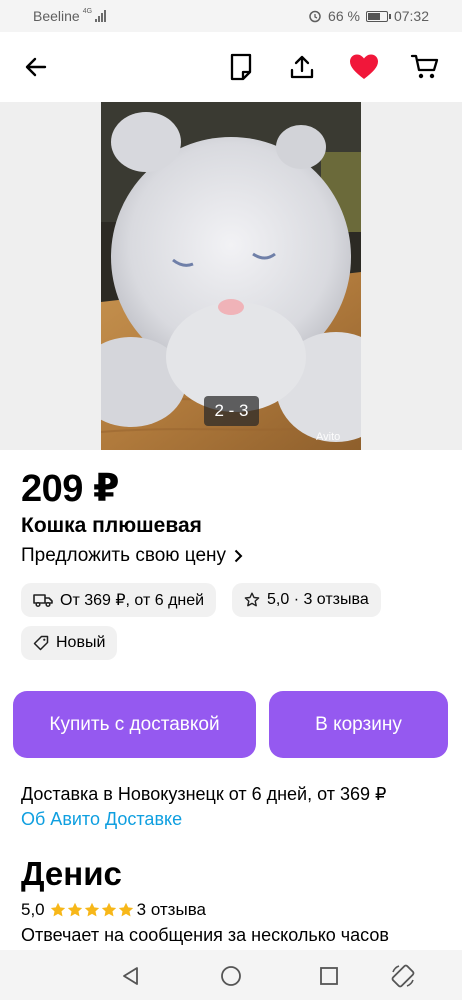 This screenshot has width=462, height=1000. Describe the element at coordinates (131, 976) in the screenshot. I see `back-triangle-icon` at that location.